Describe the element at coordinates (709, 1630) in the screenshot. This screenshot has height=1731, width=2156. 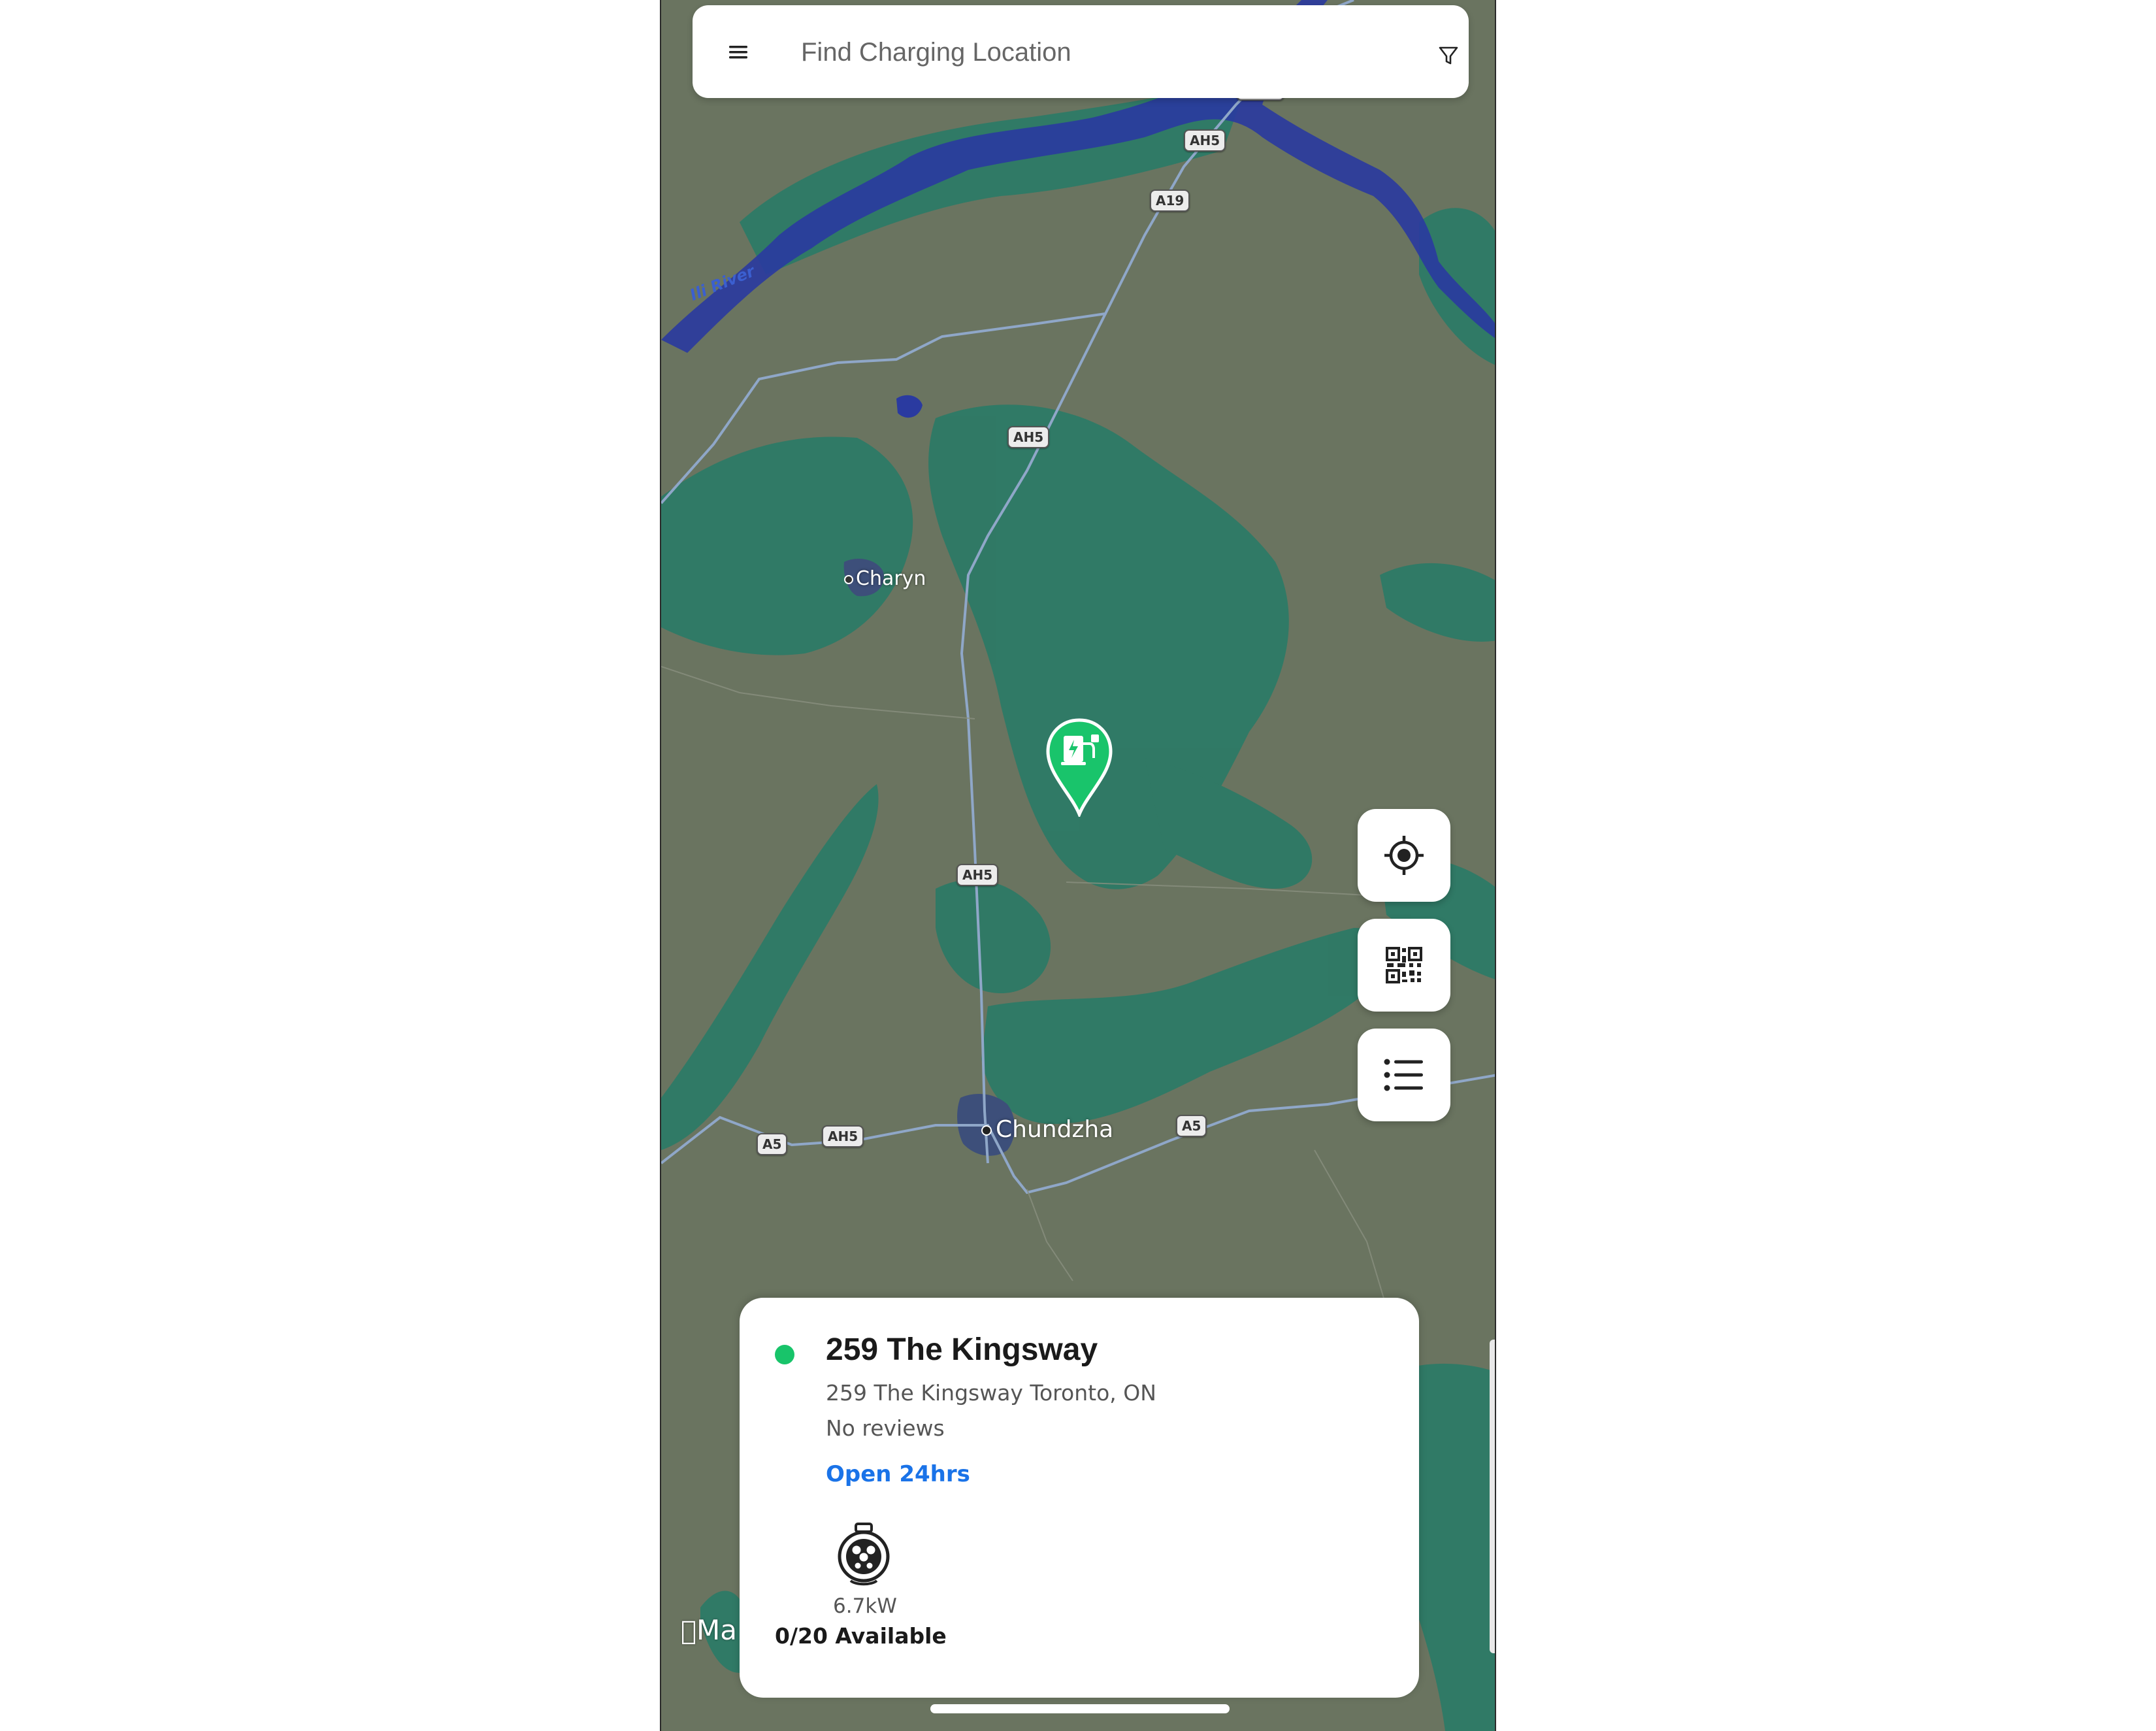
I see `maps-attribution: Ma` at that location.